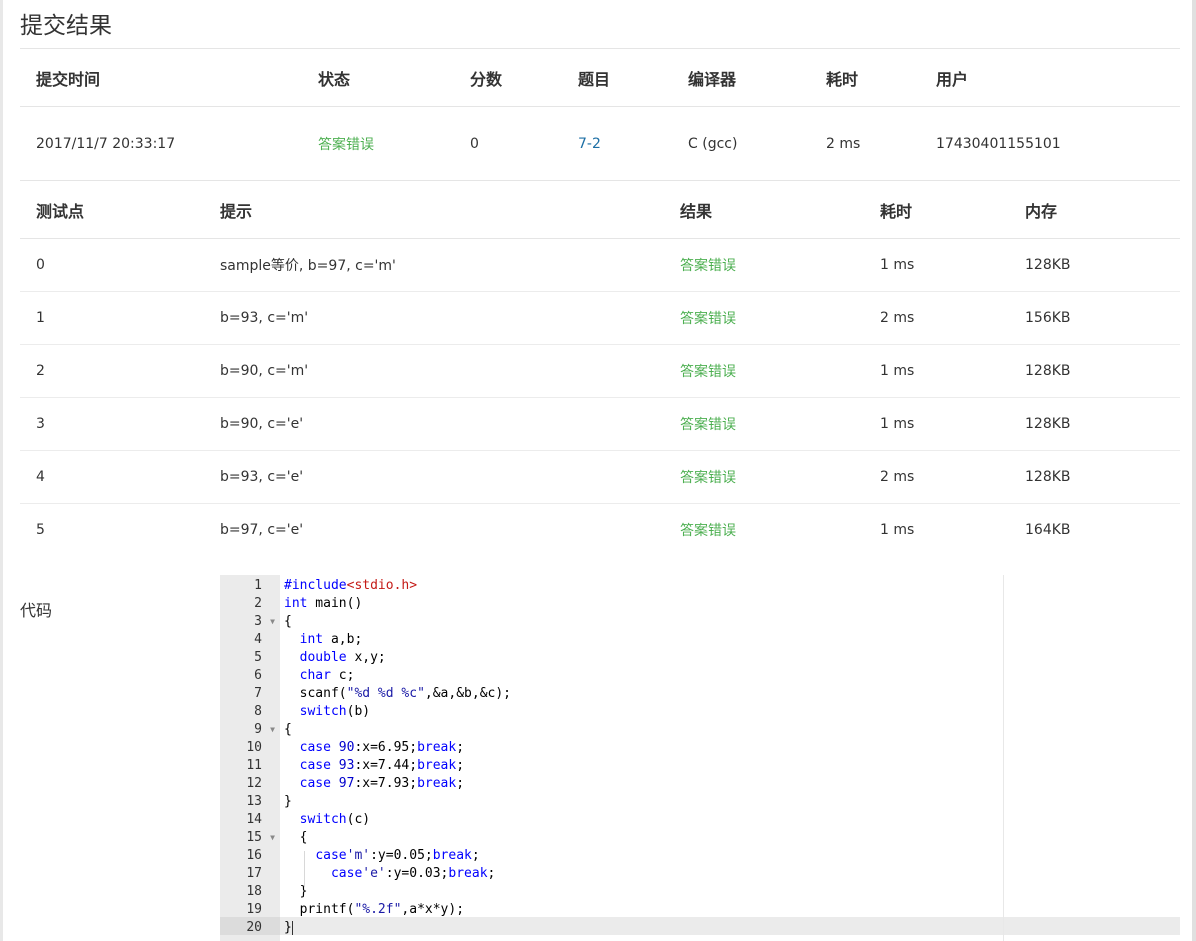 This screenshot has height=941, width=1196. Describe the element at coordinates (258, 675) in the screenshot. I see `line-number: 6` at that location.